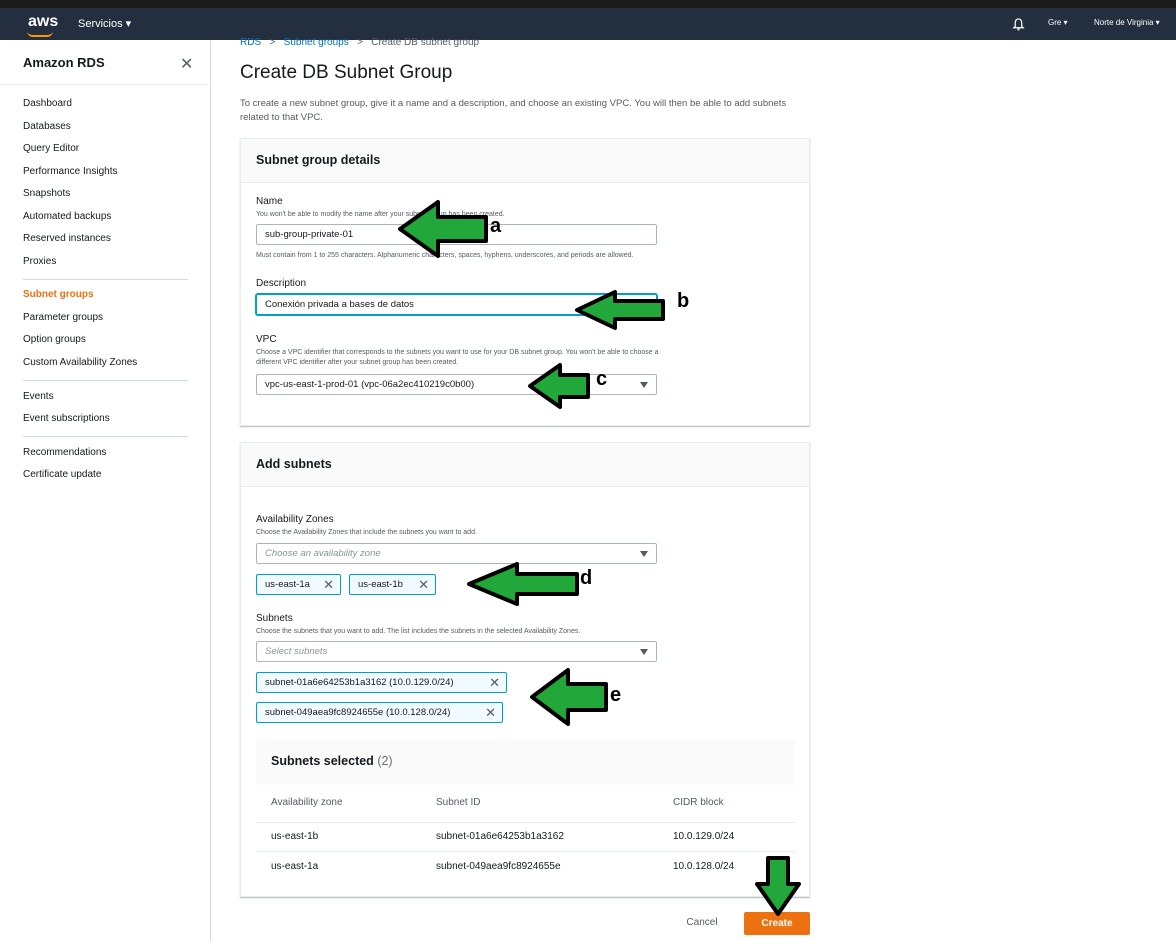  Describe the element at coordinates (281, 283) in the screenshot. I see `description-label: Description` at that location.